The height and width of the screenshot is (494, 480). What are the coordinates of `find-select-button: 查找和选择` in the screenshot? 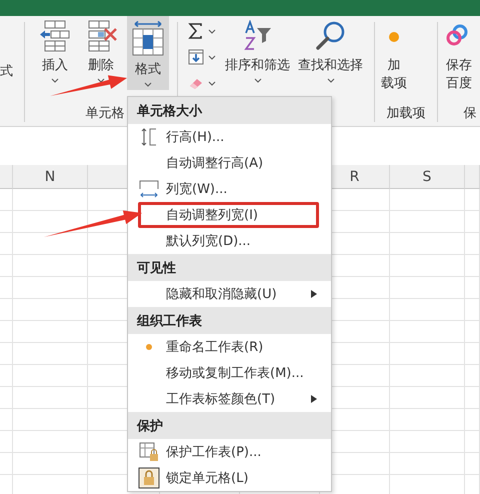 It's located at (330, 53).